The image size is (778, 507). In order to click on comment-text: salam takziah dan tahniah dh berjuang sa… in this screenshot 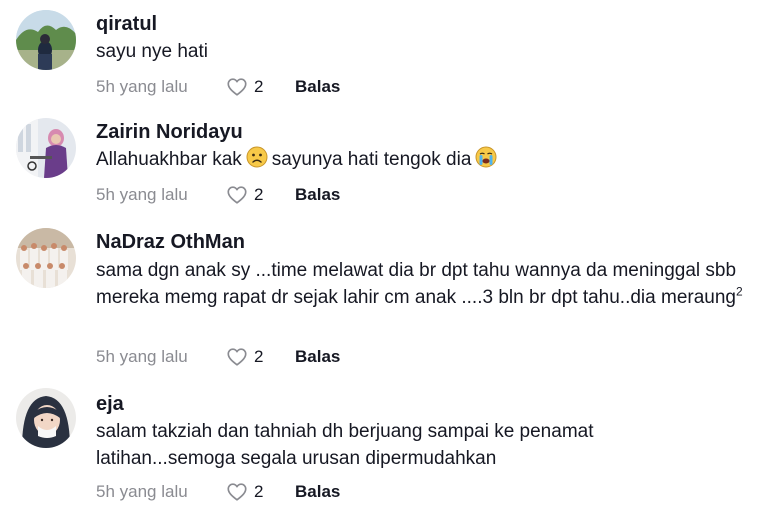, I will do `click(345, 445)`.